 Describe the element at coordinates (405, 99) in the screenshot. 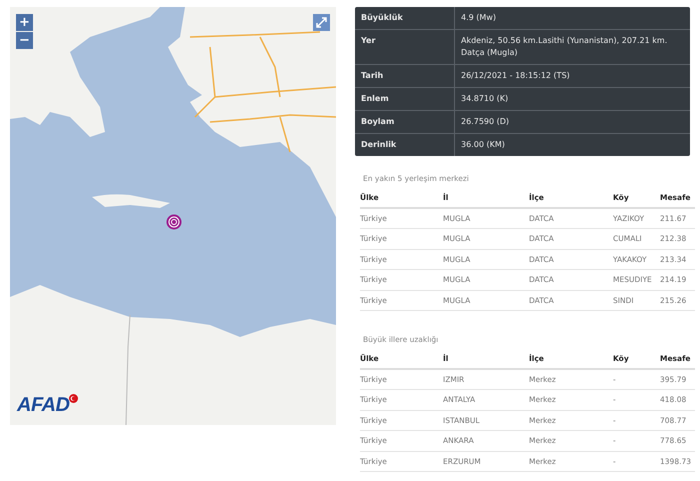

I see `detail-label: Enlem` at that location.